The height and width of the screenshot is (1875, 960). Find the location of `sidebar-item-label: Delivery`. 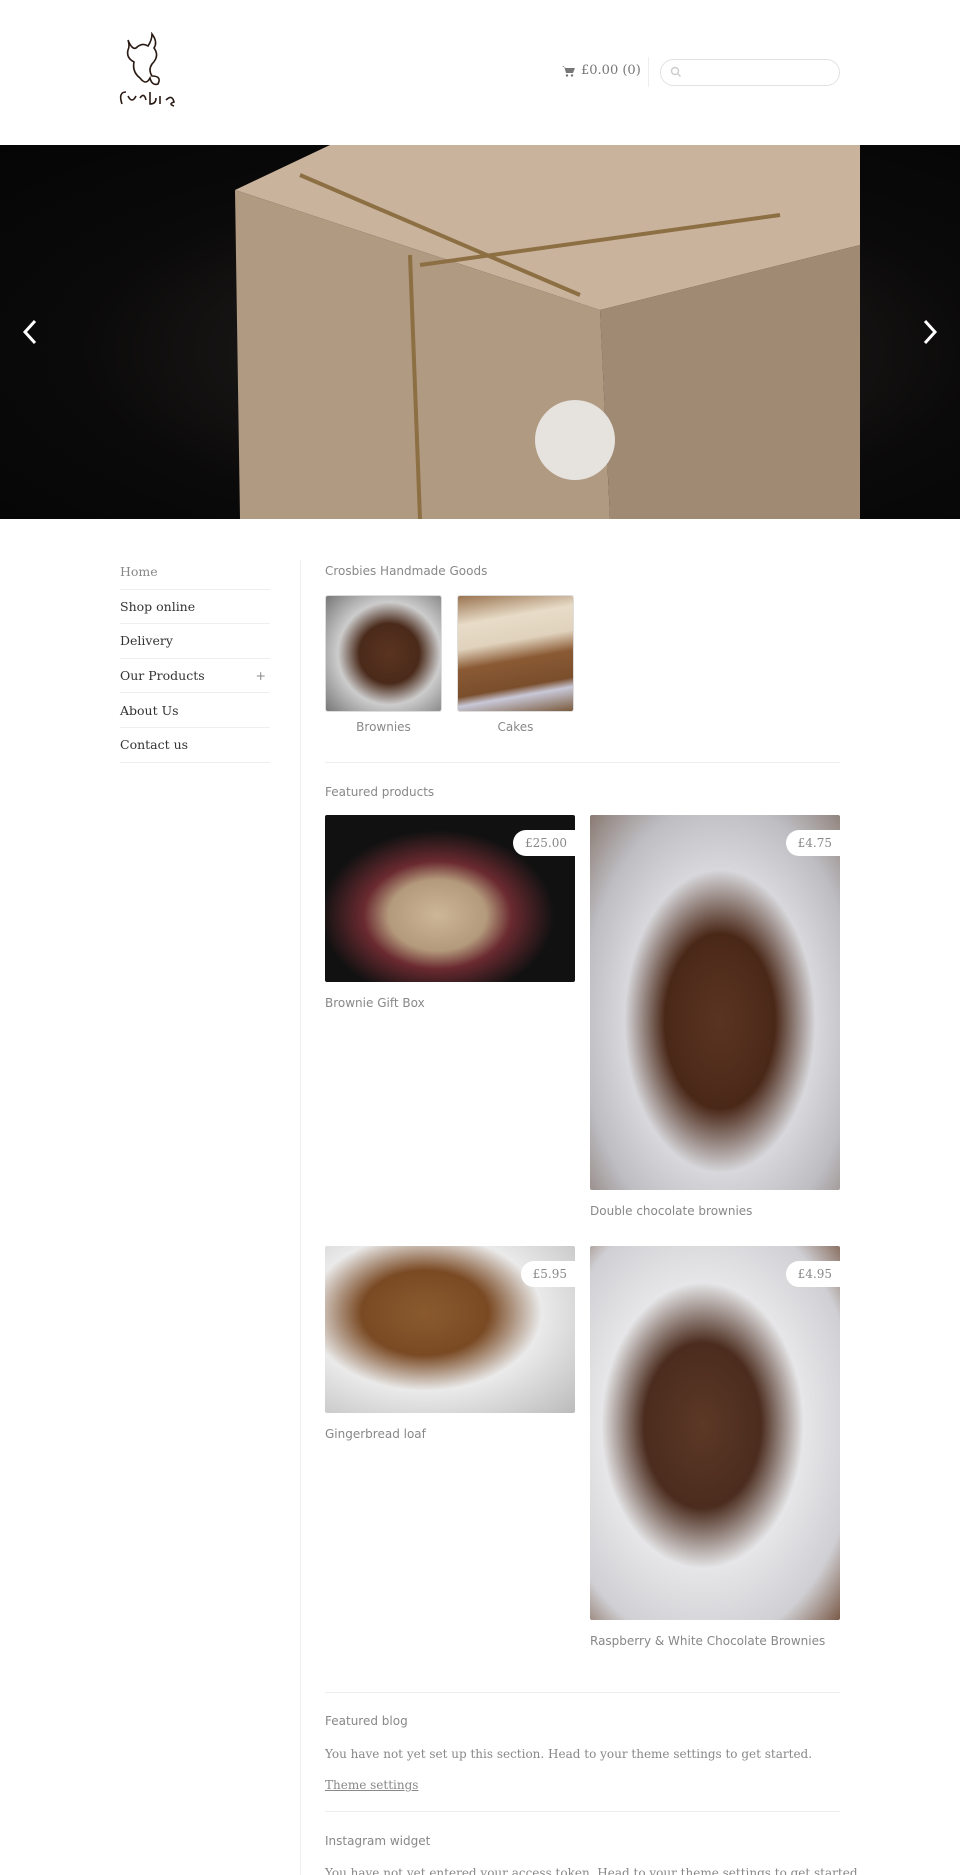

sidebar-item-label: Delivery is located at coordinates (146, 641).